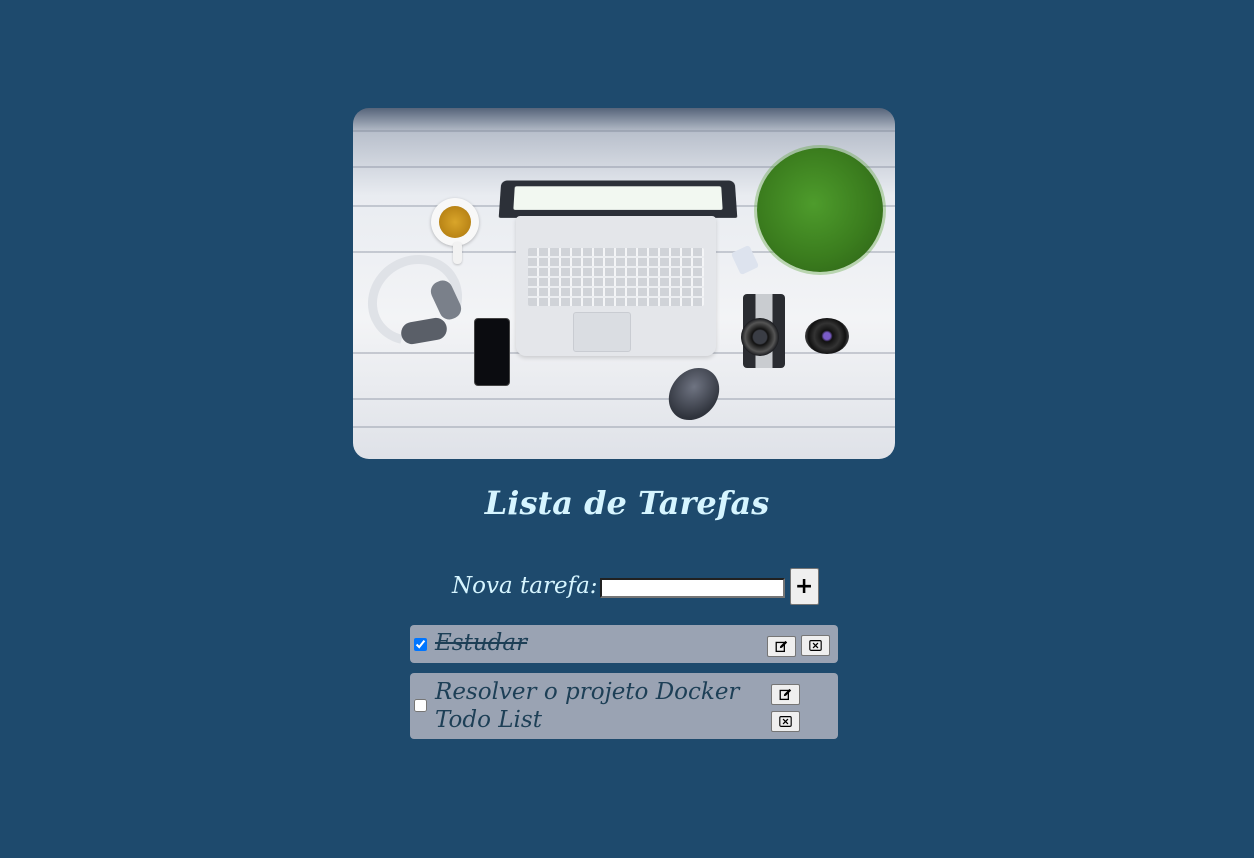  Describe the element at coordinates (624, 644) in the screenshot. I see `task-item: Estudar` at that location.